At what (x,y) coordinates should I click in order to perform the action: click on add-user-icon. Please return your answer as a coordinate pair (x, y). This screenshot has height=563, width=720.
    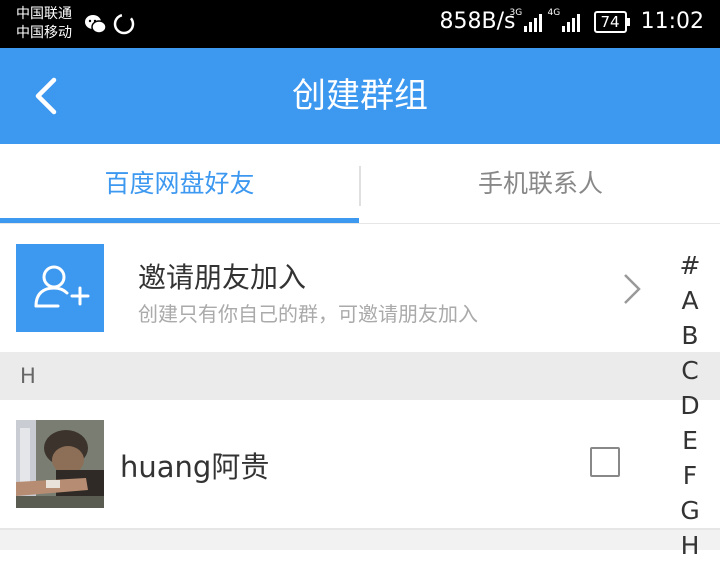
    Looking at the image, I should click on (60, 288).